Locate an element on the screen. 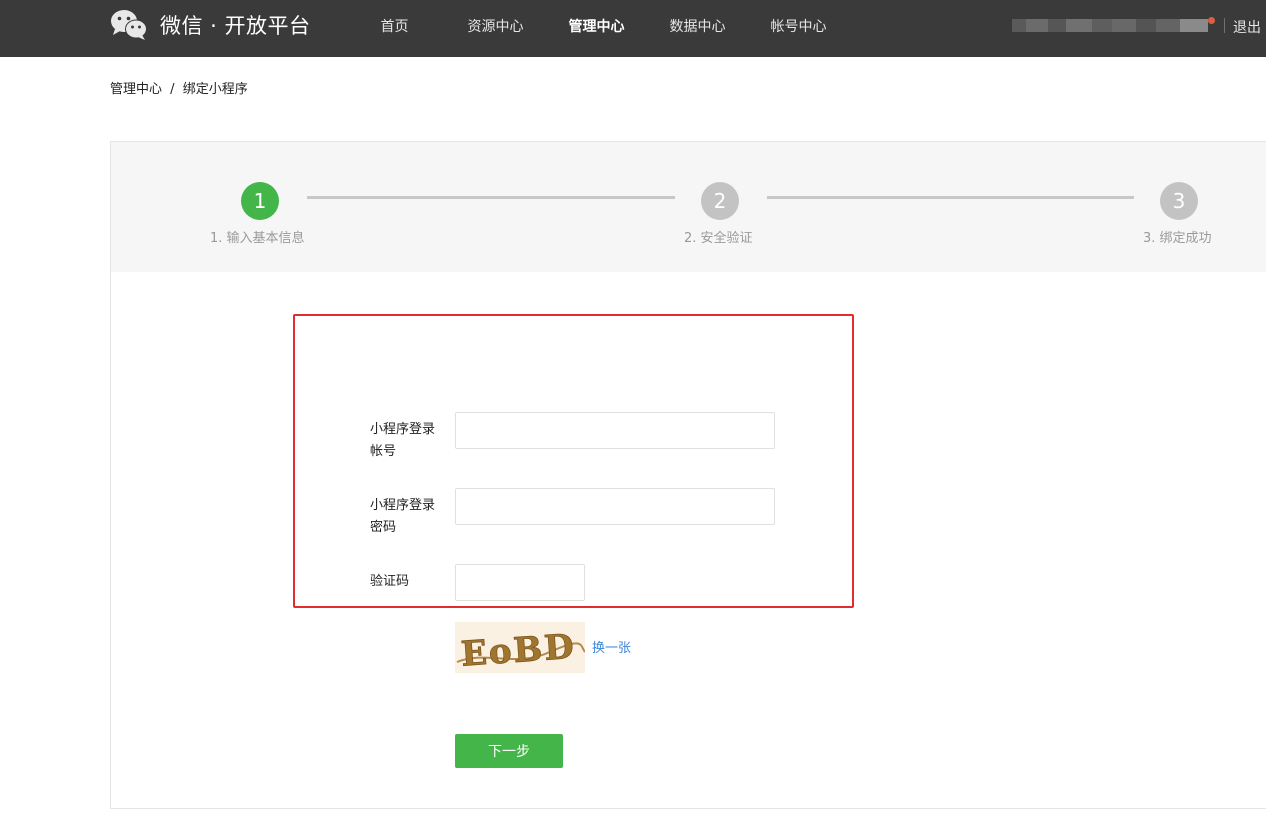 This screenshot has height=827, width=1266. breadcrumb-parent-link: 管理中心 is located at coordinates (136, 89).